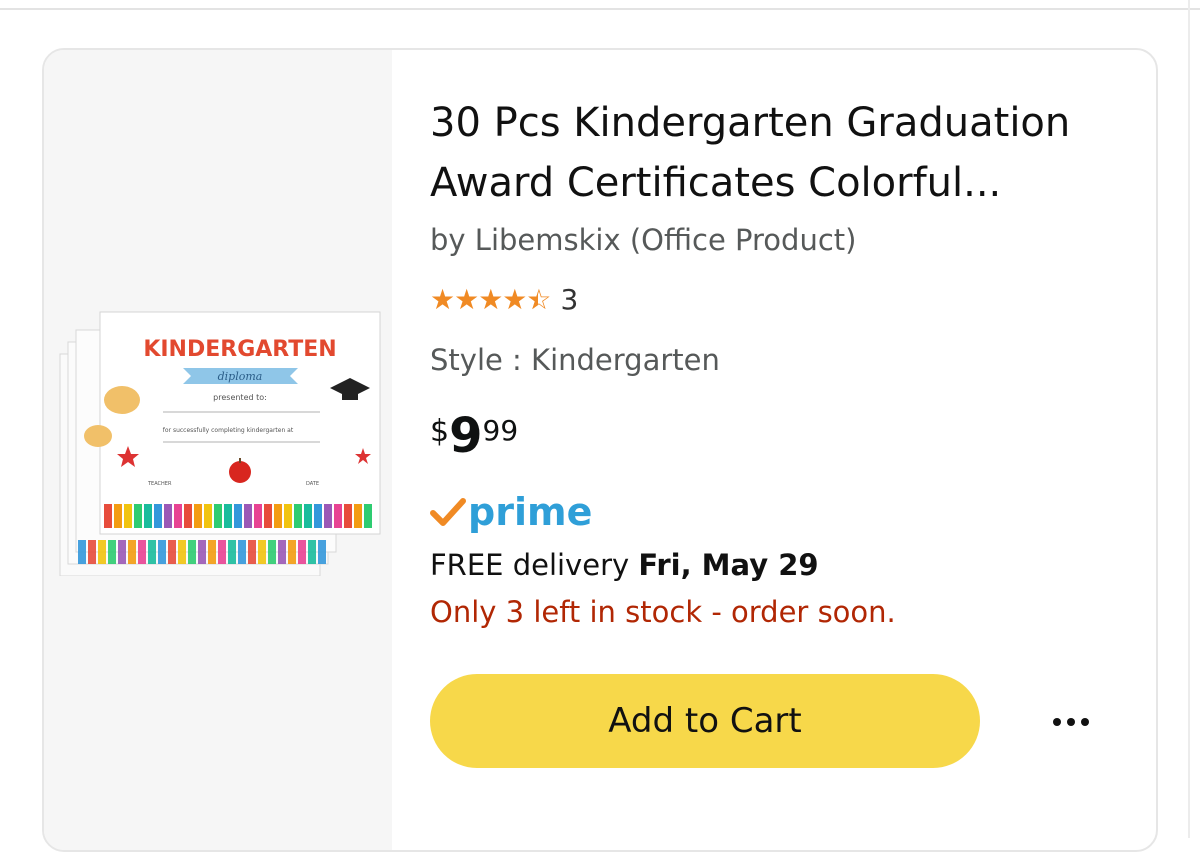 The width and height of the screenshot is (1200, 852). Describe the element at coordinates (491, 299) in the screenshot. I see `star-rating-icon: ★★★★☆★` at that location.